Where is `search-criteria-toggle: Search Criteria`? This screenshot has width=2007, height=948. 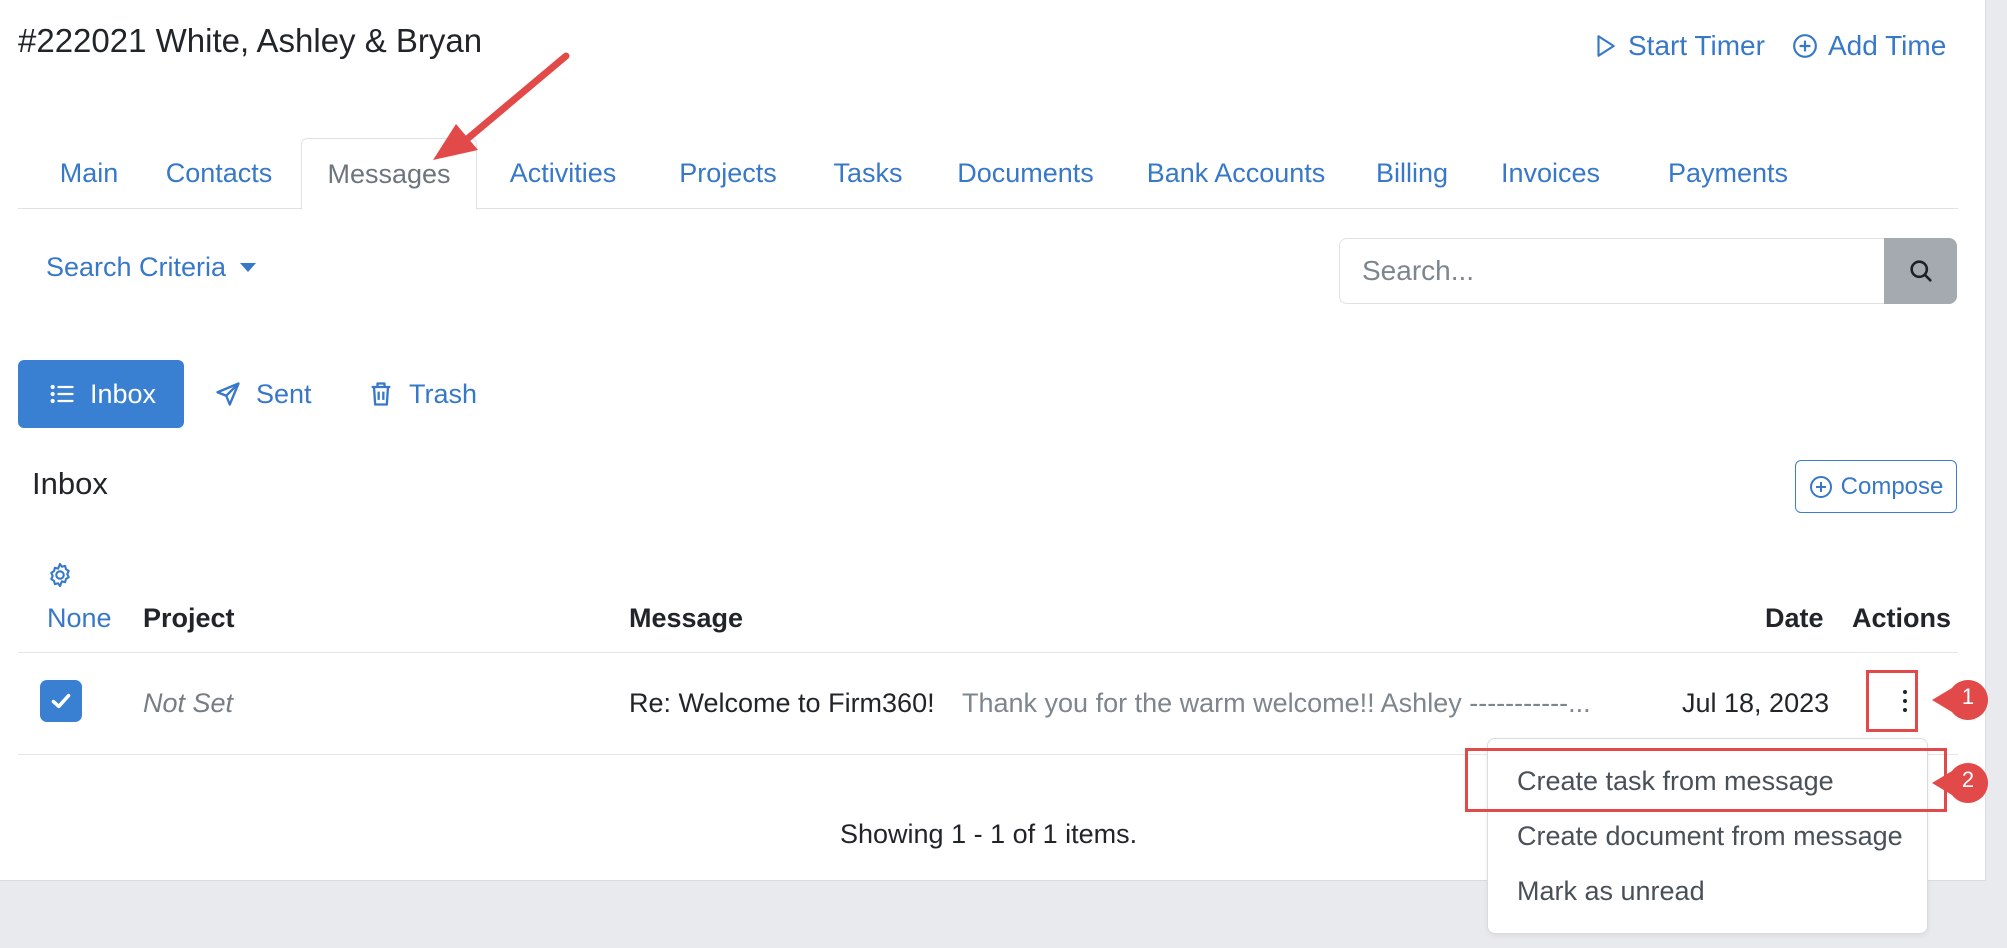 search-criteria-toggle: Search Criteria is located at coordinates (151, 267).